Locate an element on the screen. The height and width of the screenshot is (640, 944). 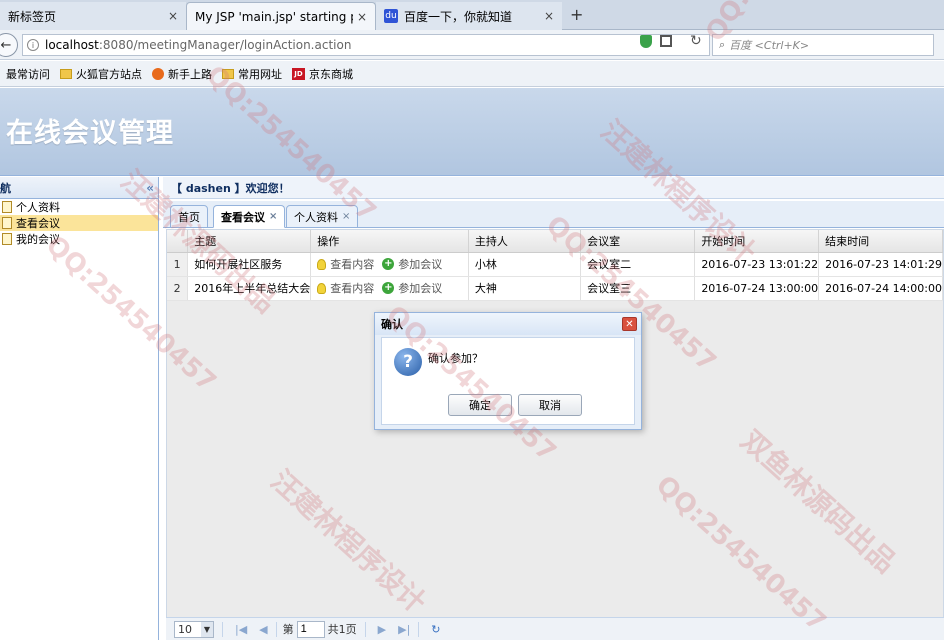
first-page-icon: |◀ is located at coordinates (241, 629).